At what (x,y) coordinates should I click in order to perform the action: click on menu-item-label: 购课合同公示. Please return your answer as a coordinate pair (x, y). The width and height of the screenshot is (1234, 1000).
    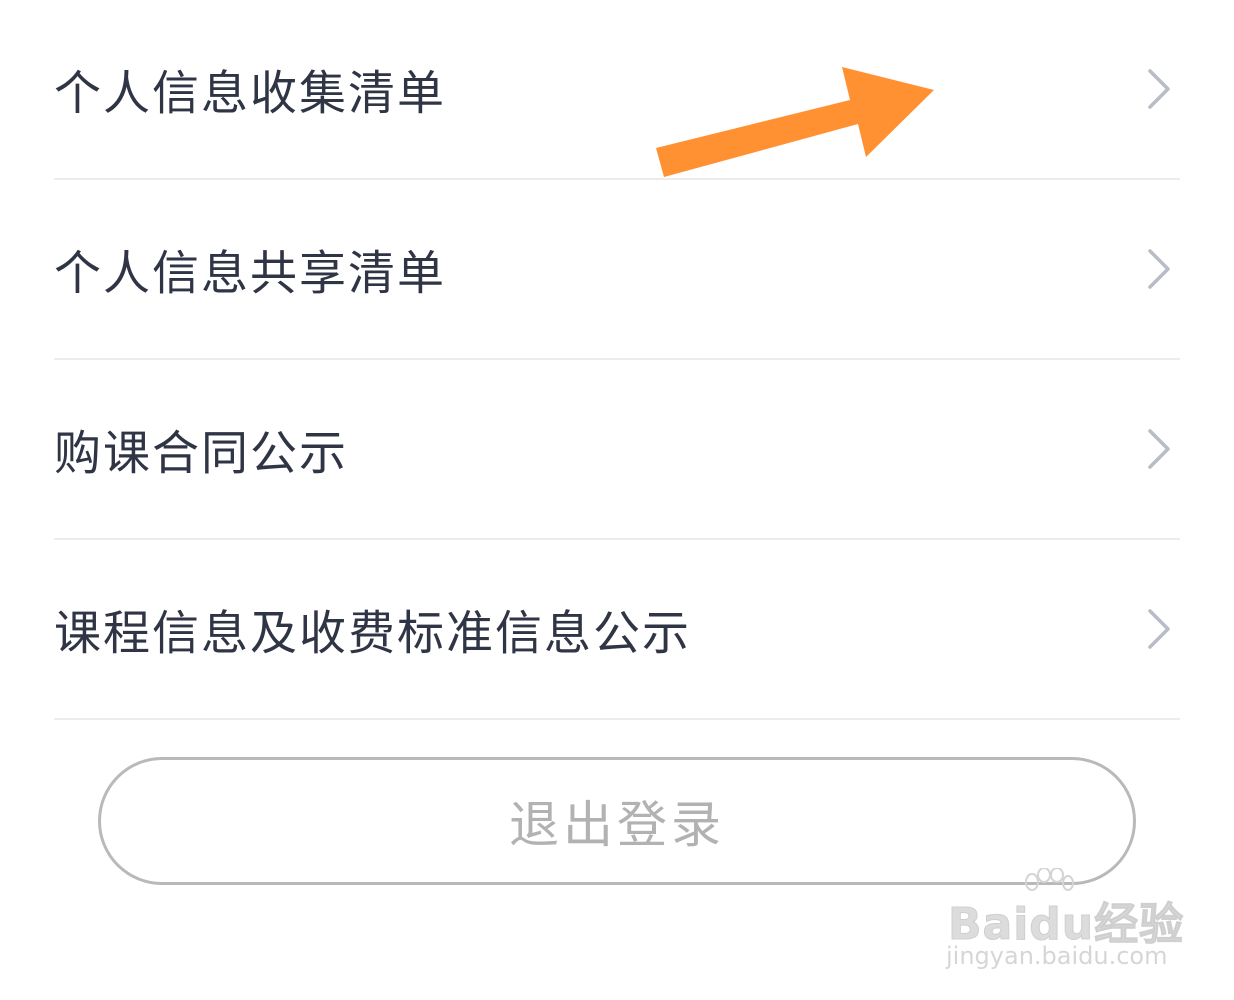
    Looking at the image, I should click on (201, 454).